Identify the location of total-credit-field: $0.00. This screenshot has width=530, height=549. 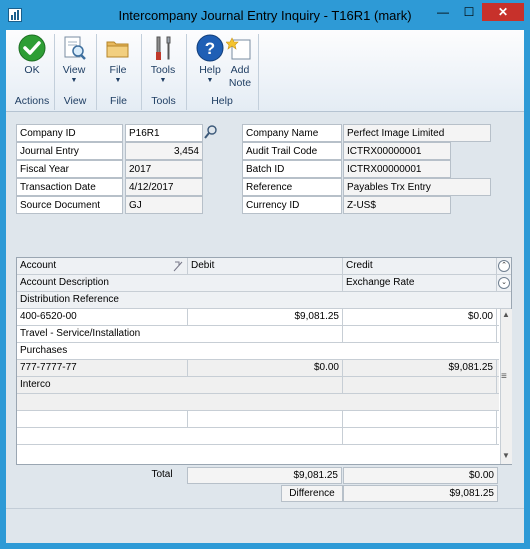
(420, 475).